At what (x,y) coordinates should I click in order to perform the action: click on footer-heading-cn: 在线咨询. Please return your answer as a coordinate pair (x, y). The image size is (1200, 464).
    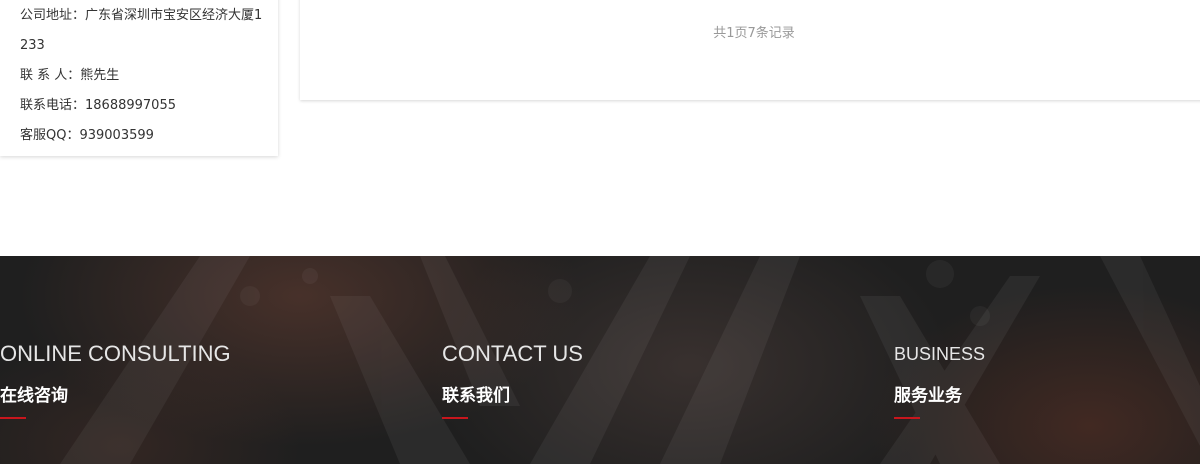
    Looking at the image, I should click on (34, 396).